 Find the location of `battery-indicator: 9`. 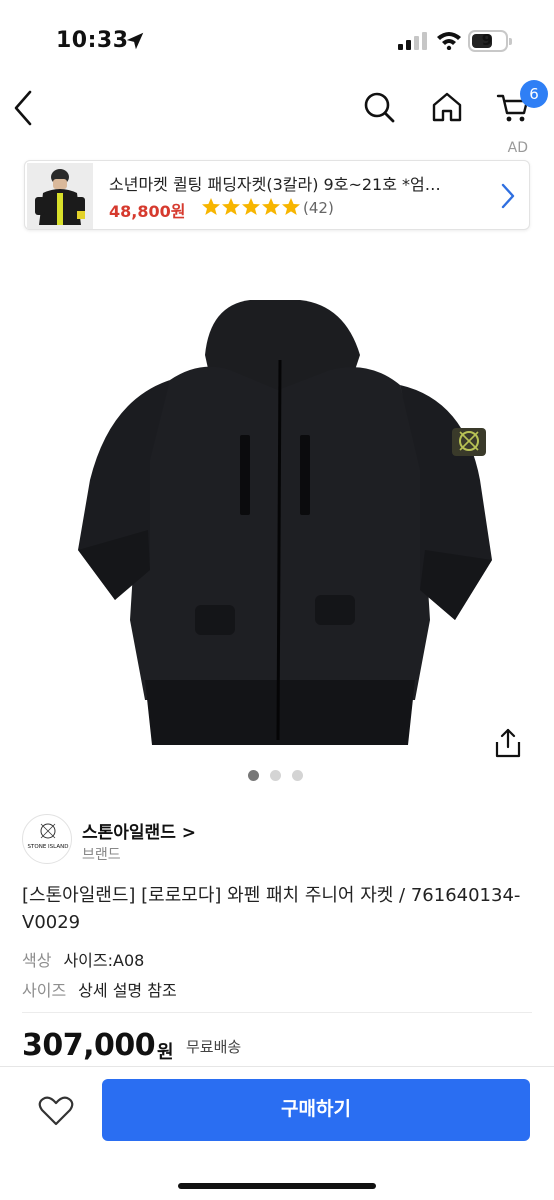

battery-indicator: 9 is located at coordinates (490, 41).